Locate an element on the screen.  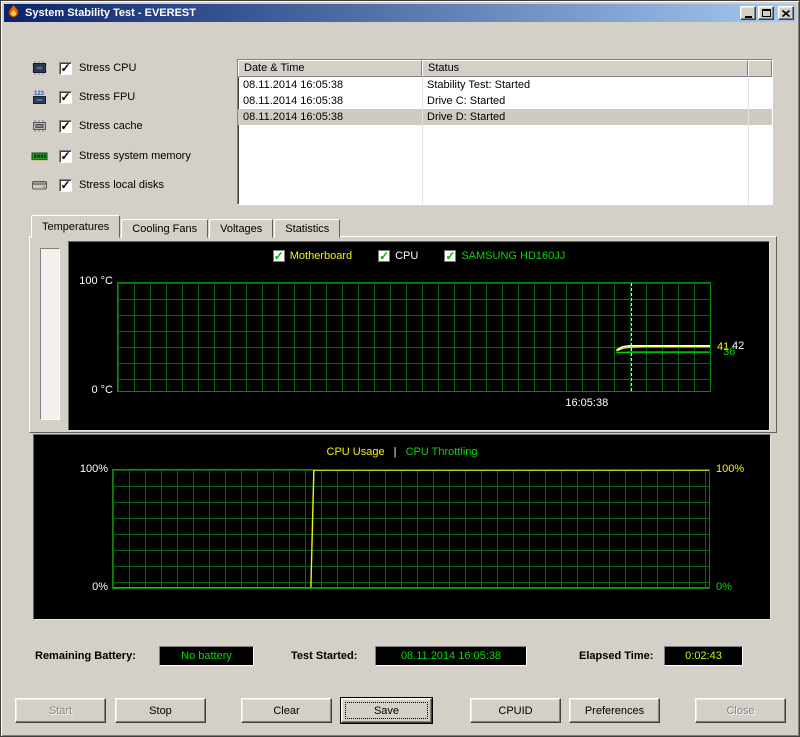
chart-legend: ✓ Motherboard ✓ CPU ✓ SAMSUNG HD160JJ is located at coordinates (419, 256).